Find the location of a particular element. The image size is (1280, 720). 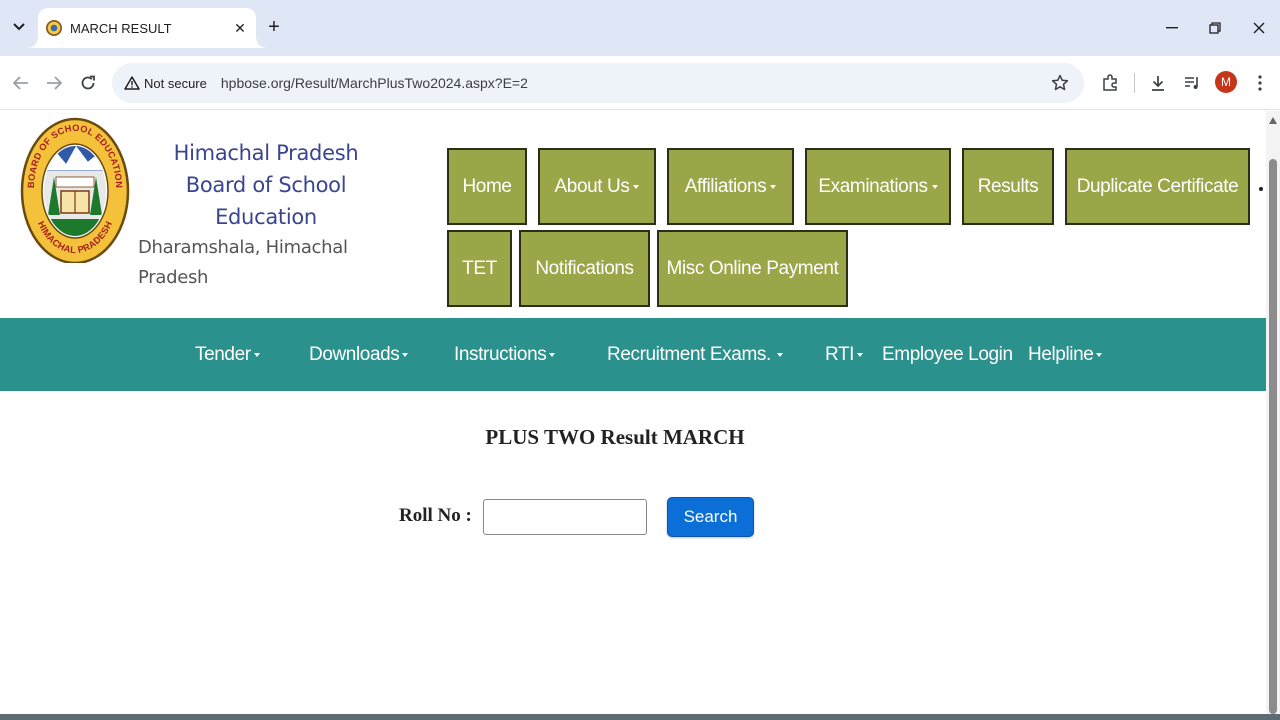

nav-downloads: Downloads is located at coordinates (359, 354).